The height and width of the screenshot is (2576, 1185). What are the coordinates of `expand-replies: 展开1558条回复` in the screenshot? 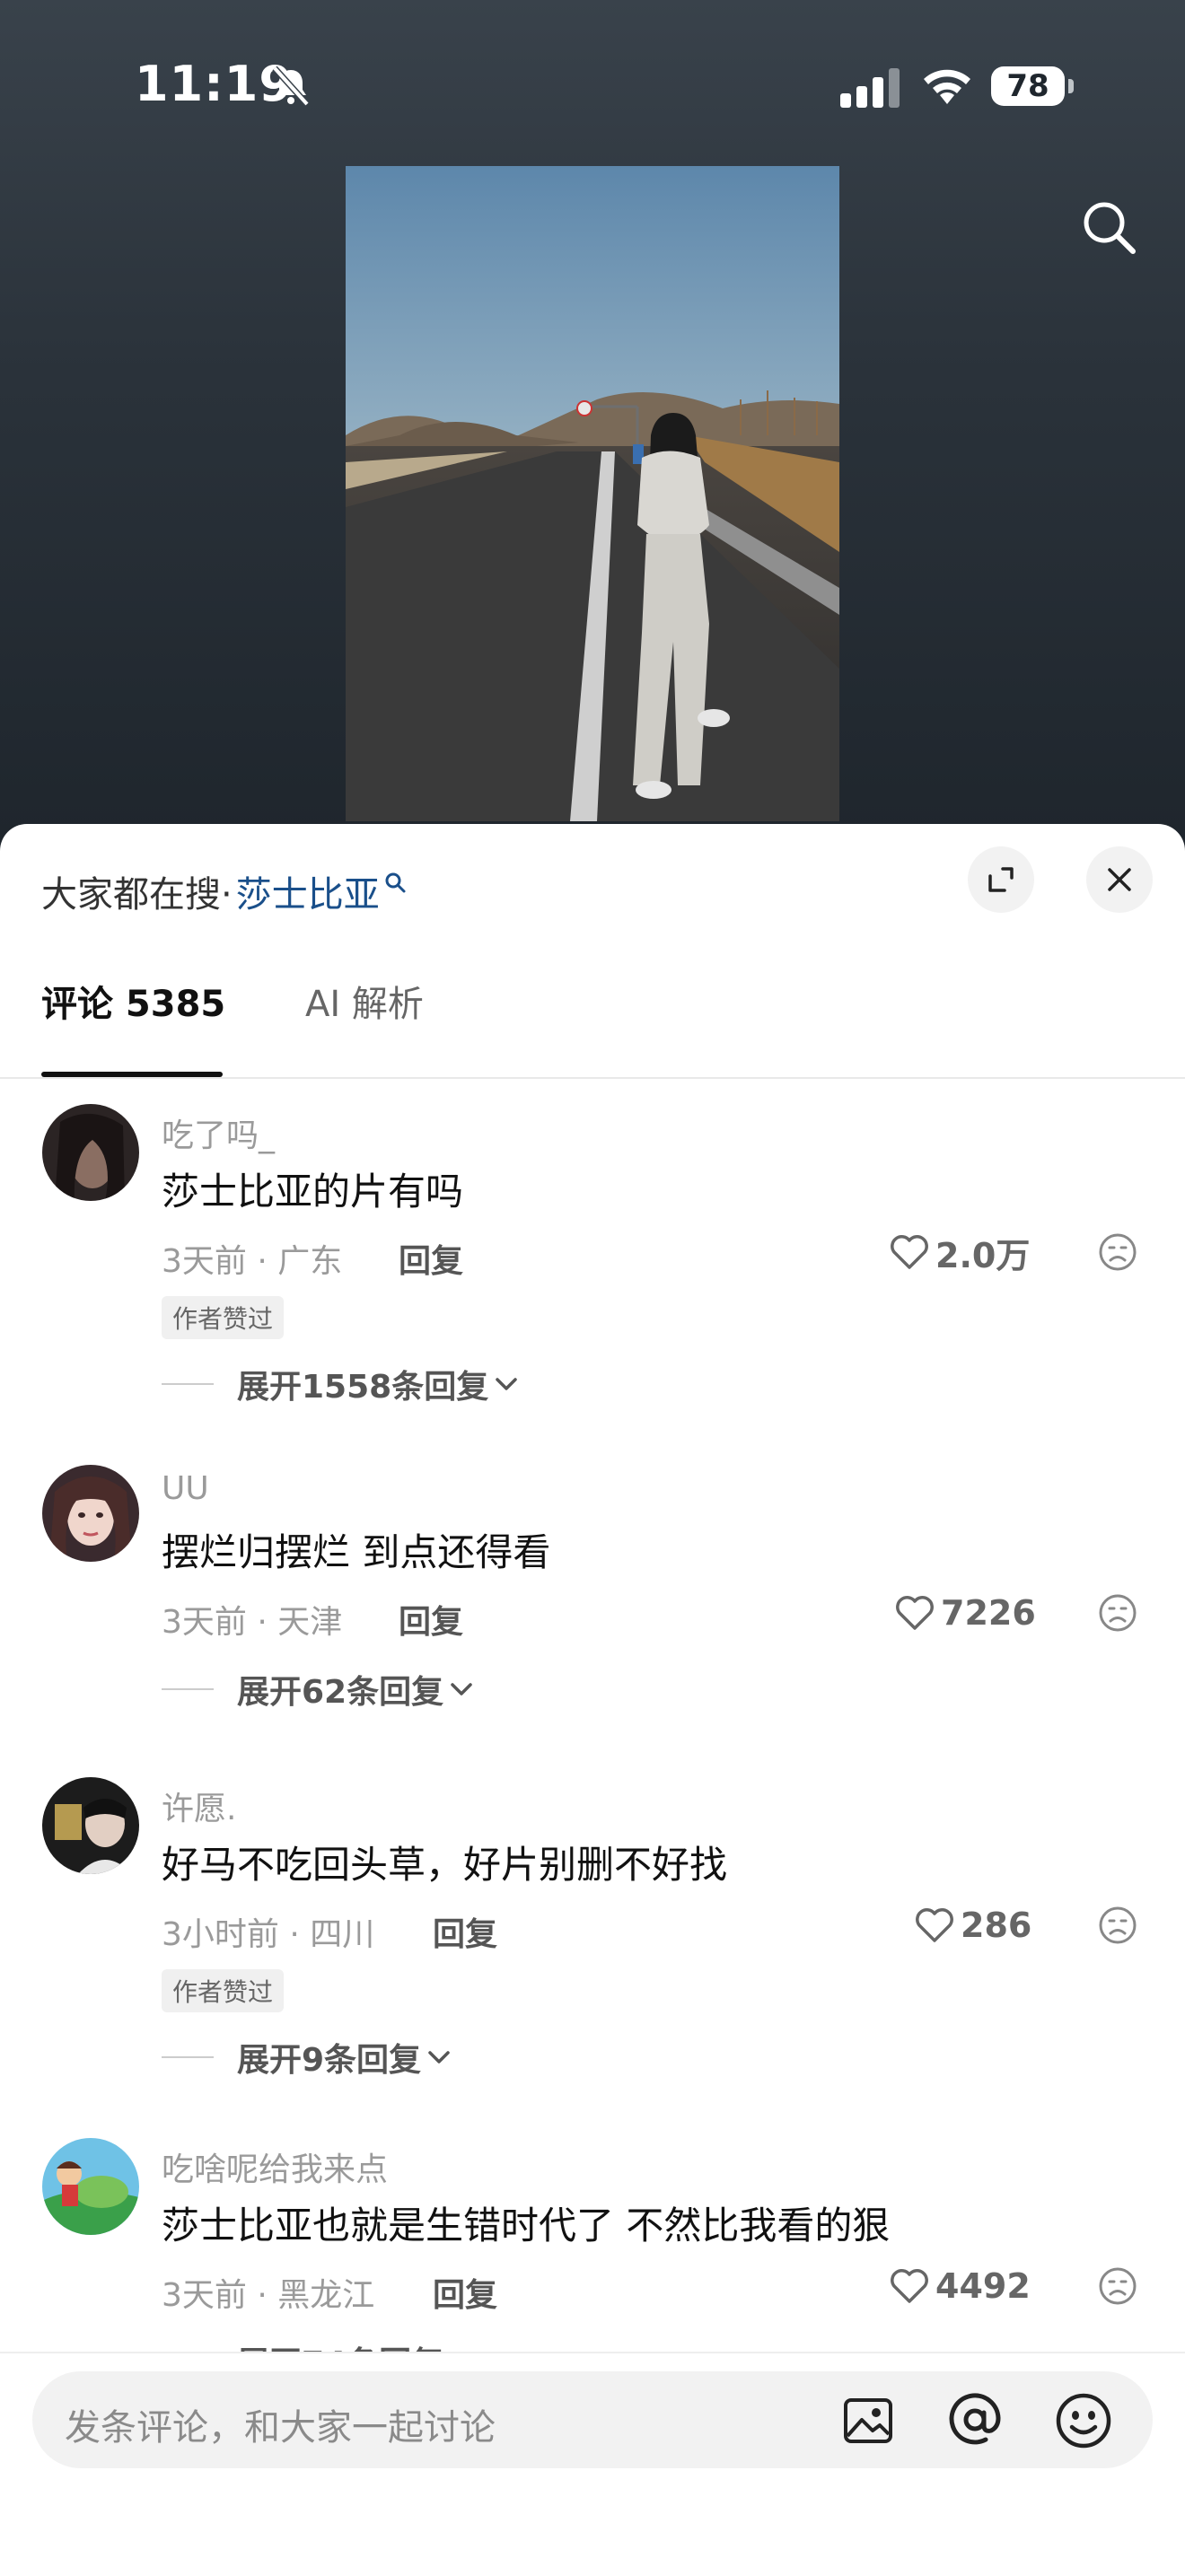 It's located at (340, 1384).